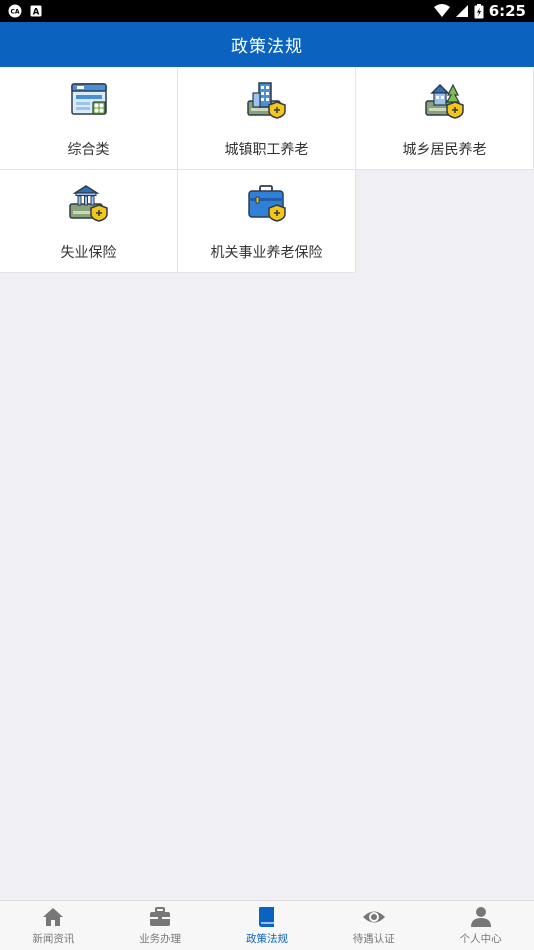 The height and width of the screenshot is (950, 534). Describe the element at coordinates (53, 938) in the screenshot. I see `nav-label: 新闻资讯` at that location.